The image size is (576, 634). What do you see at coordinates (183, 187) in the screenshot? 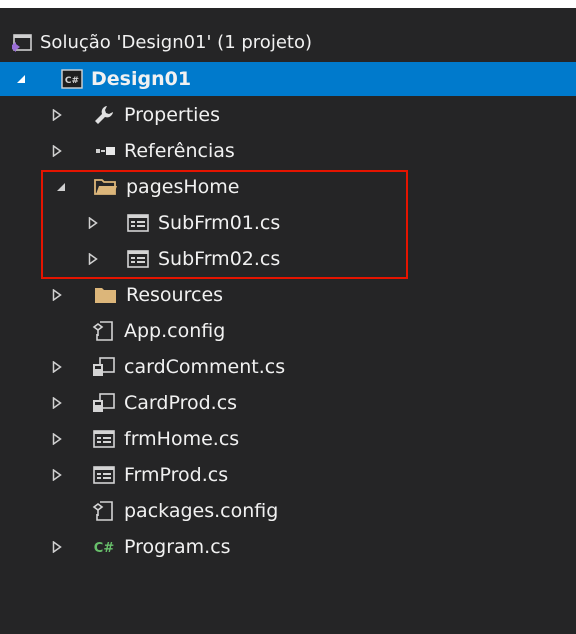
I see `tree-item-label: pagesHome` at bounding box center [183, 187].